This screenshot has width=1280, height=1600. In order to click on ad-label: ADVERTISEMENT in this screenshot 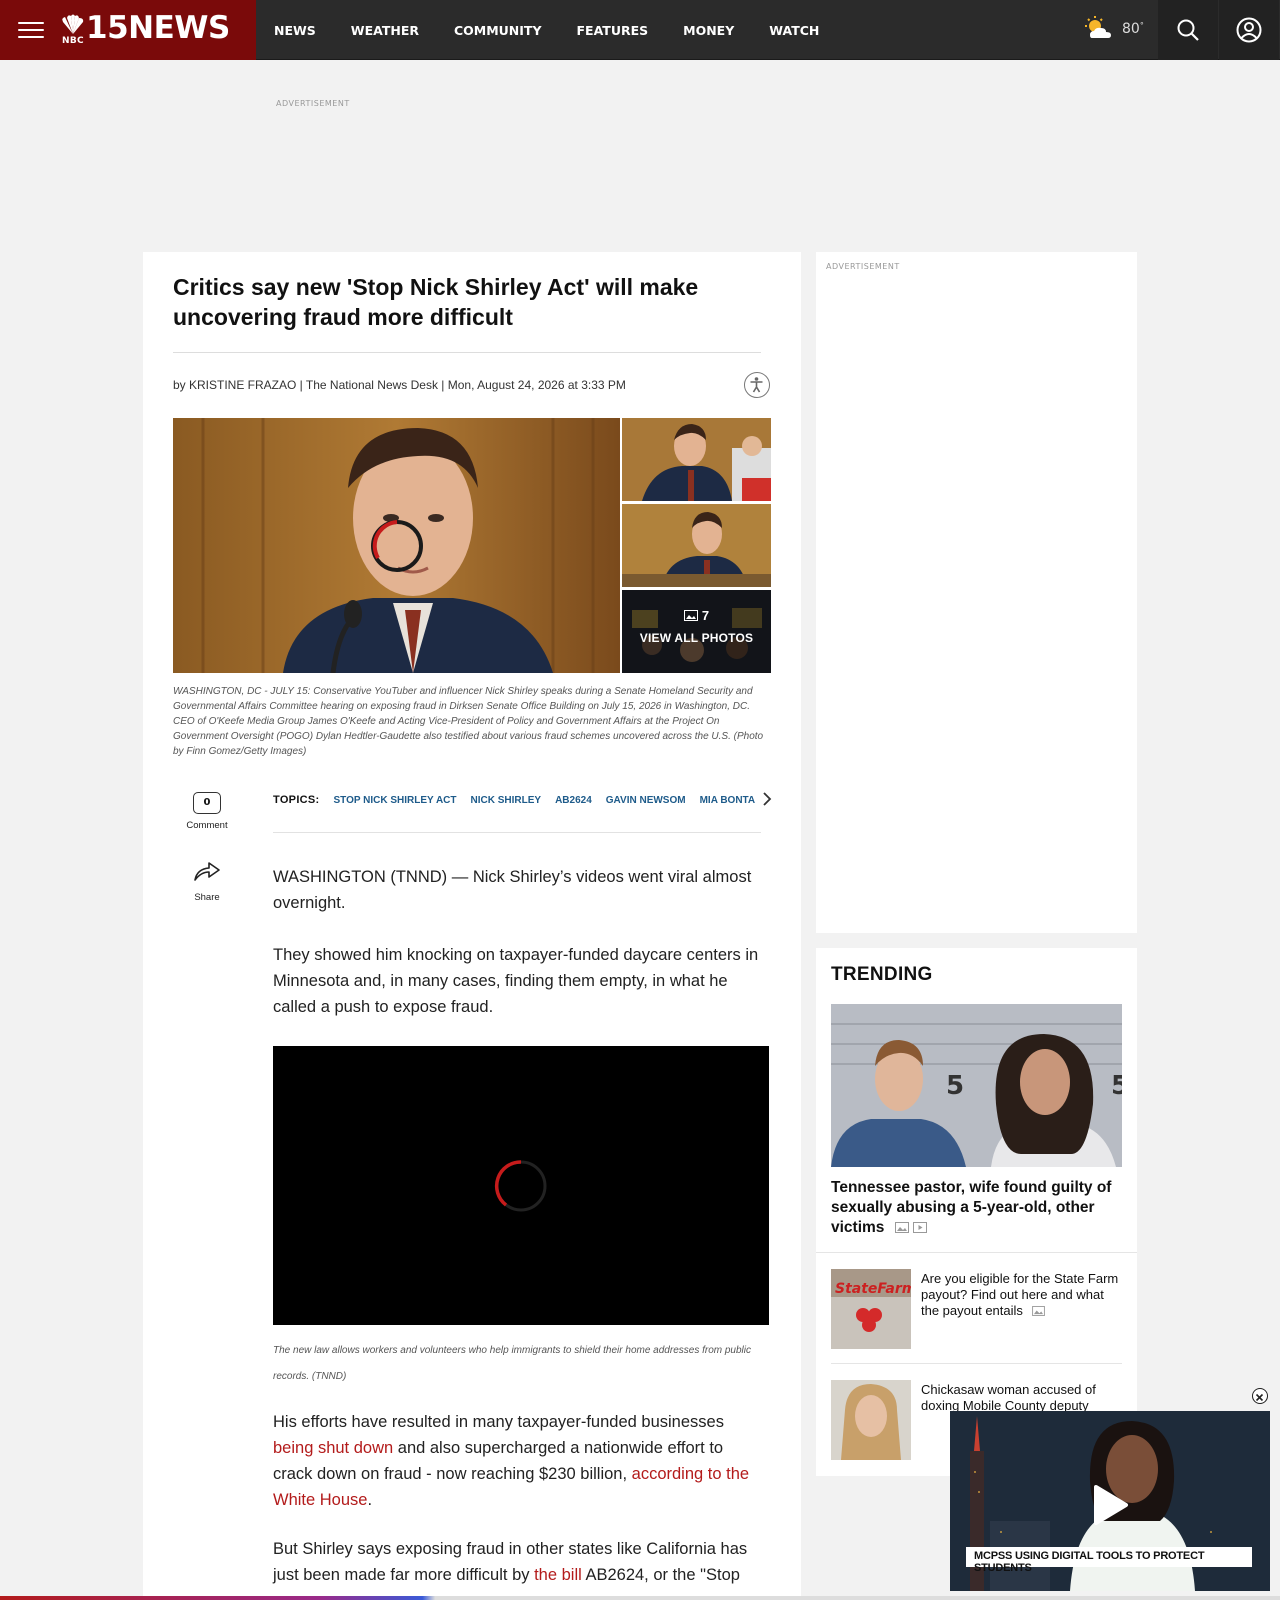, I will do `click(863, 266)`.